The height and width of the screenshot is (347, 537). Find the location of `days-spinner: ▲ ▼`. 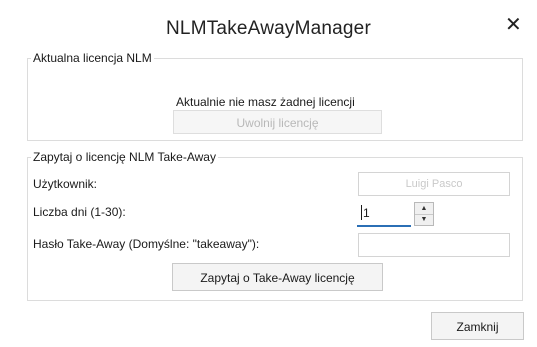

days-spinner: ▲ ▼ is located at coordinates (424, 214).